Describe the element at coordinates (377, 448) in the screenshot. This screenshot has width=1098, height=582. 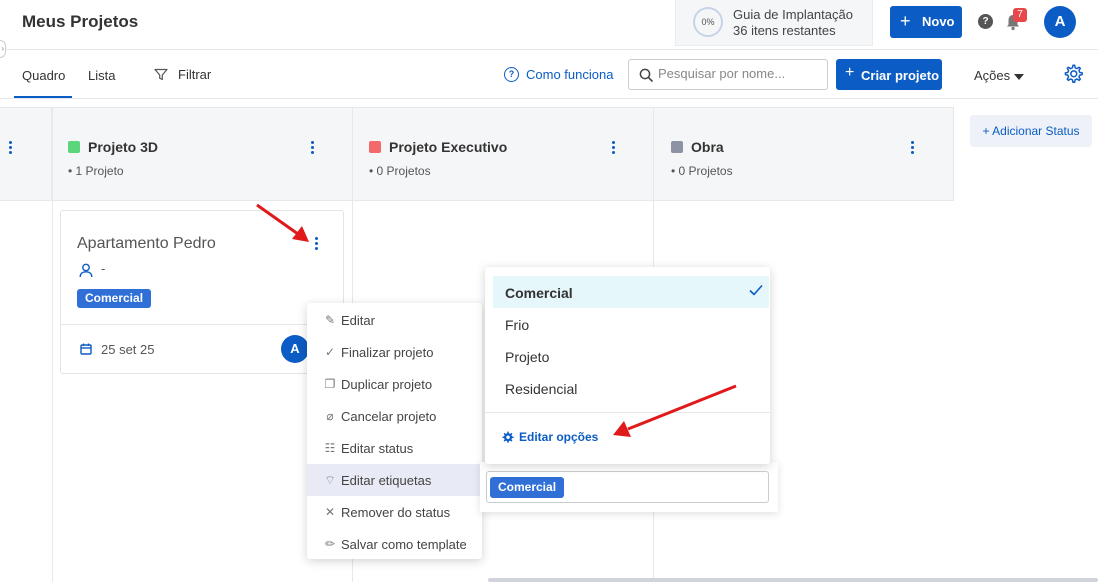
I see `menu-item-label: Editar status` at that location.